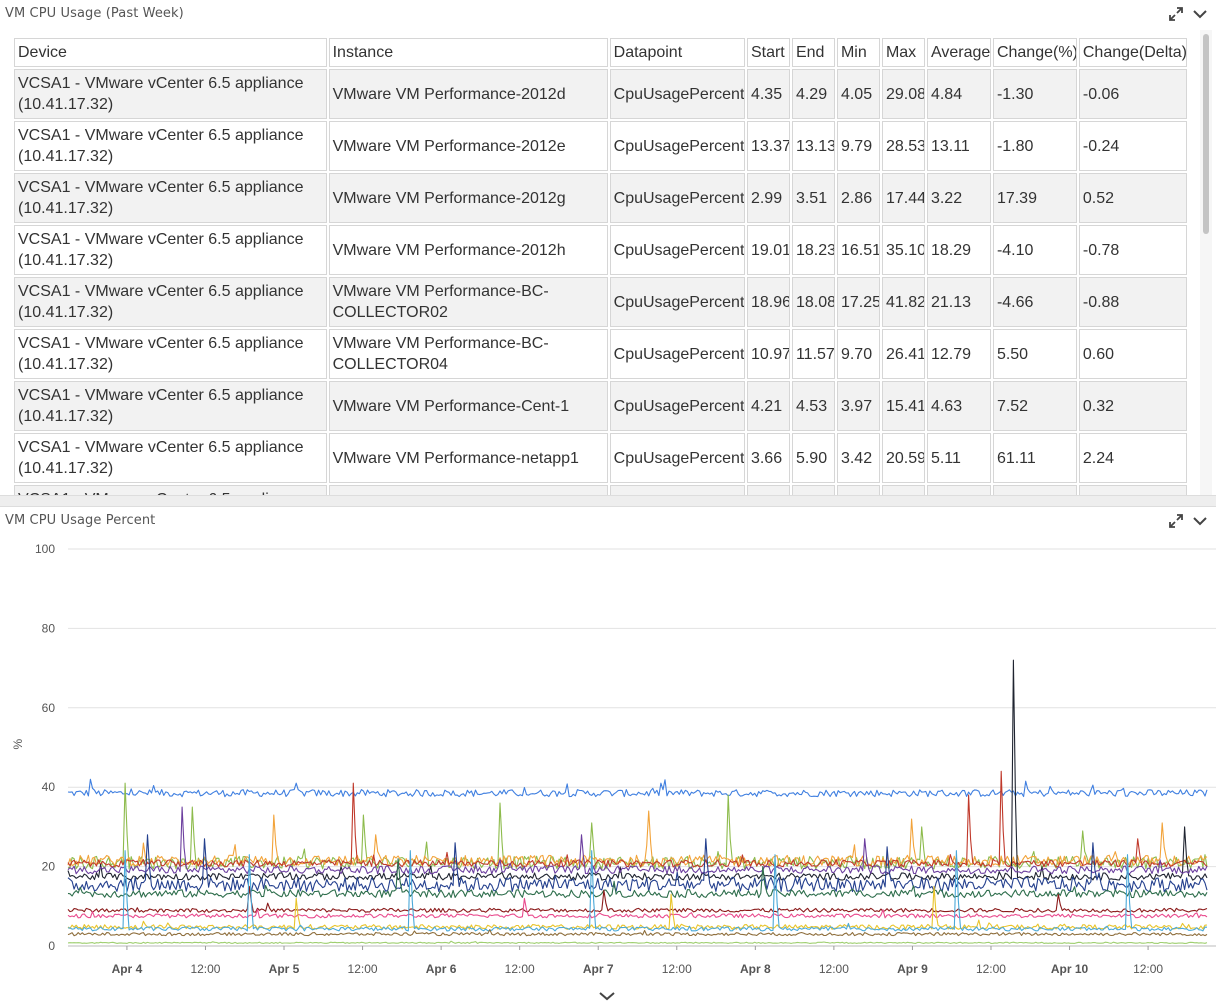 The width and height of the screenshot is (1216, 1006). What do you see at coordinates (768, 52) in the screenshot?
I see `column-header: Start` at bounding box center [768, 52].